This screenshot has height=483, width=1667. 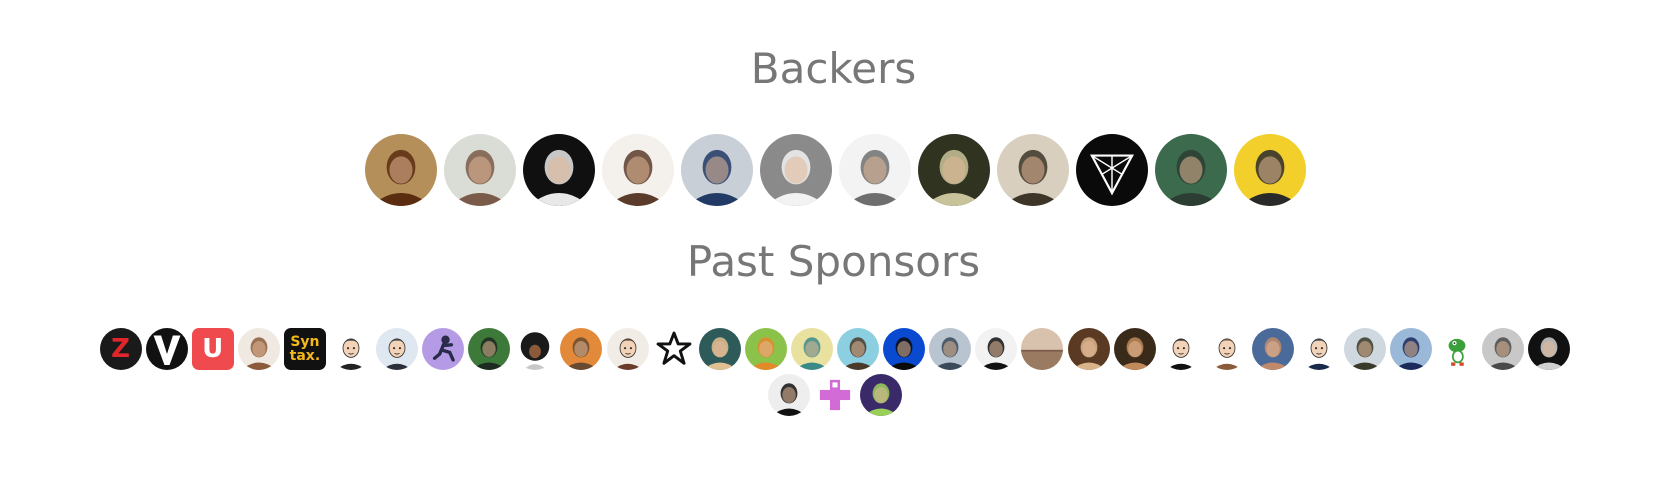 I want to click on sponsor-21-image, so click(x=1042, y=349).